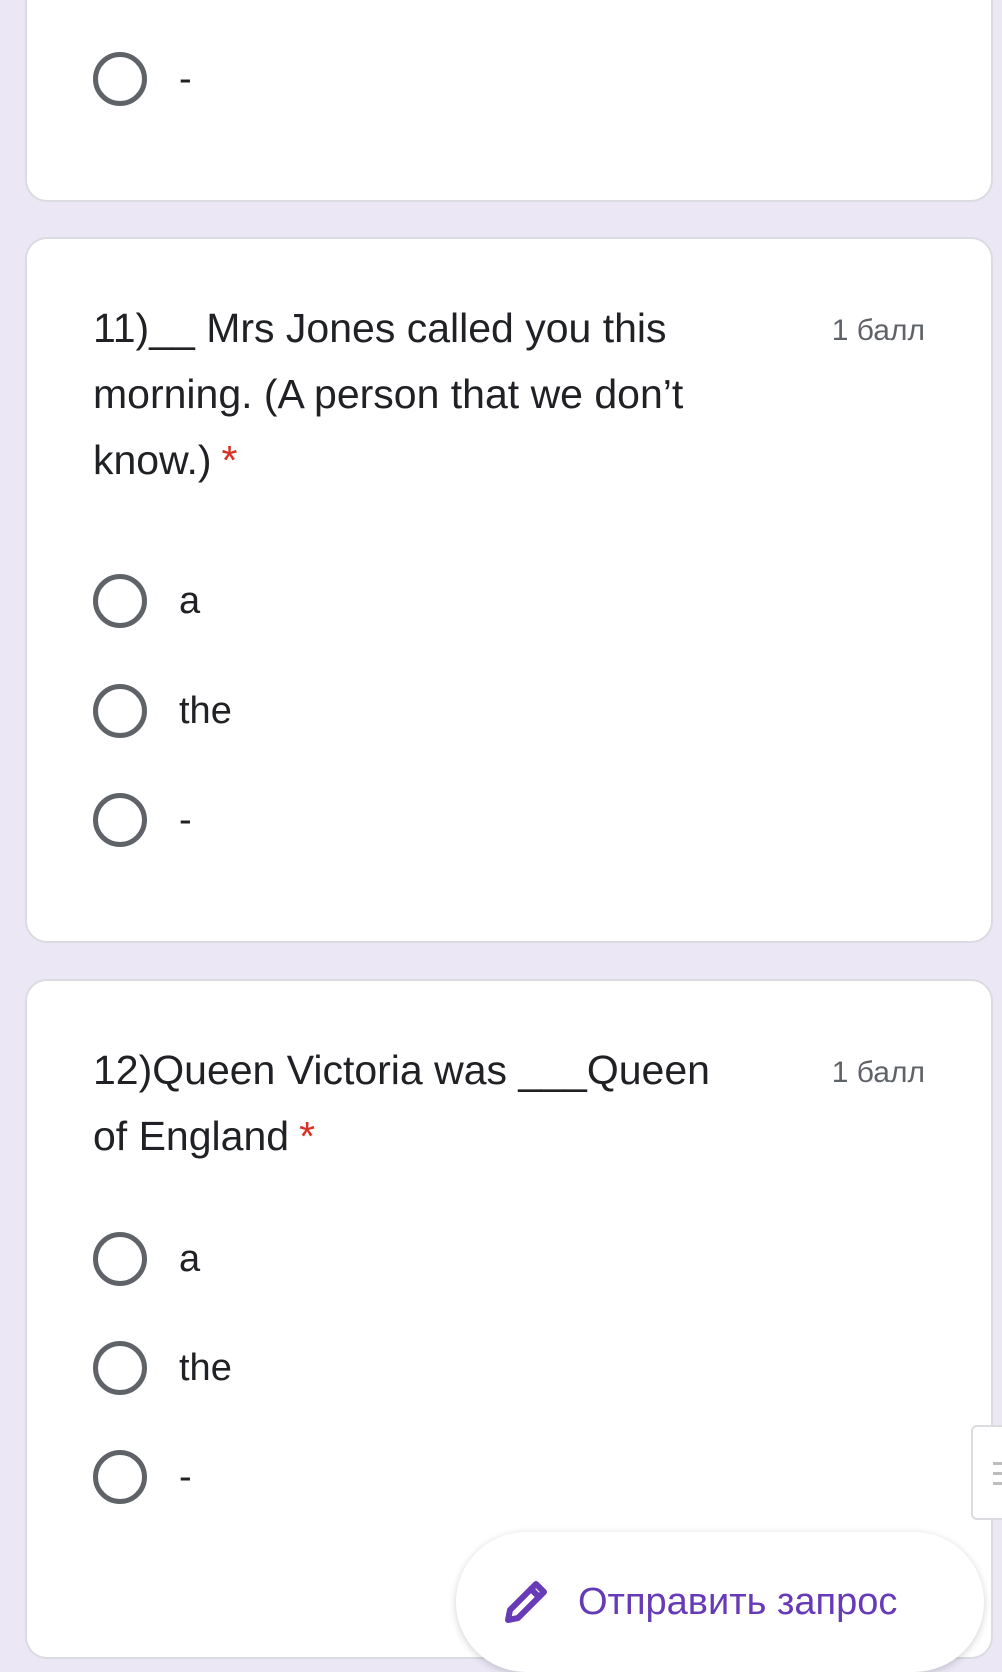 The image size is (1002, 1672). I want to click on pencil-icon, so click(526, 1602).